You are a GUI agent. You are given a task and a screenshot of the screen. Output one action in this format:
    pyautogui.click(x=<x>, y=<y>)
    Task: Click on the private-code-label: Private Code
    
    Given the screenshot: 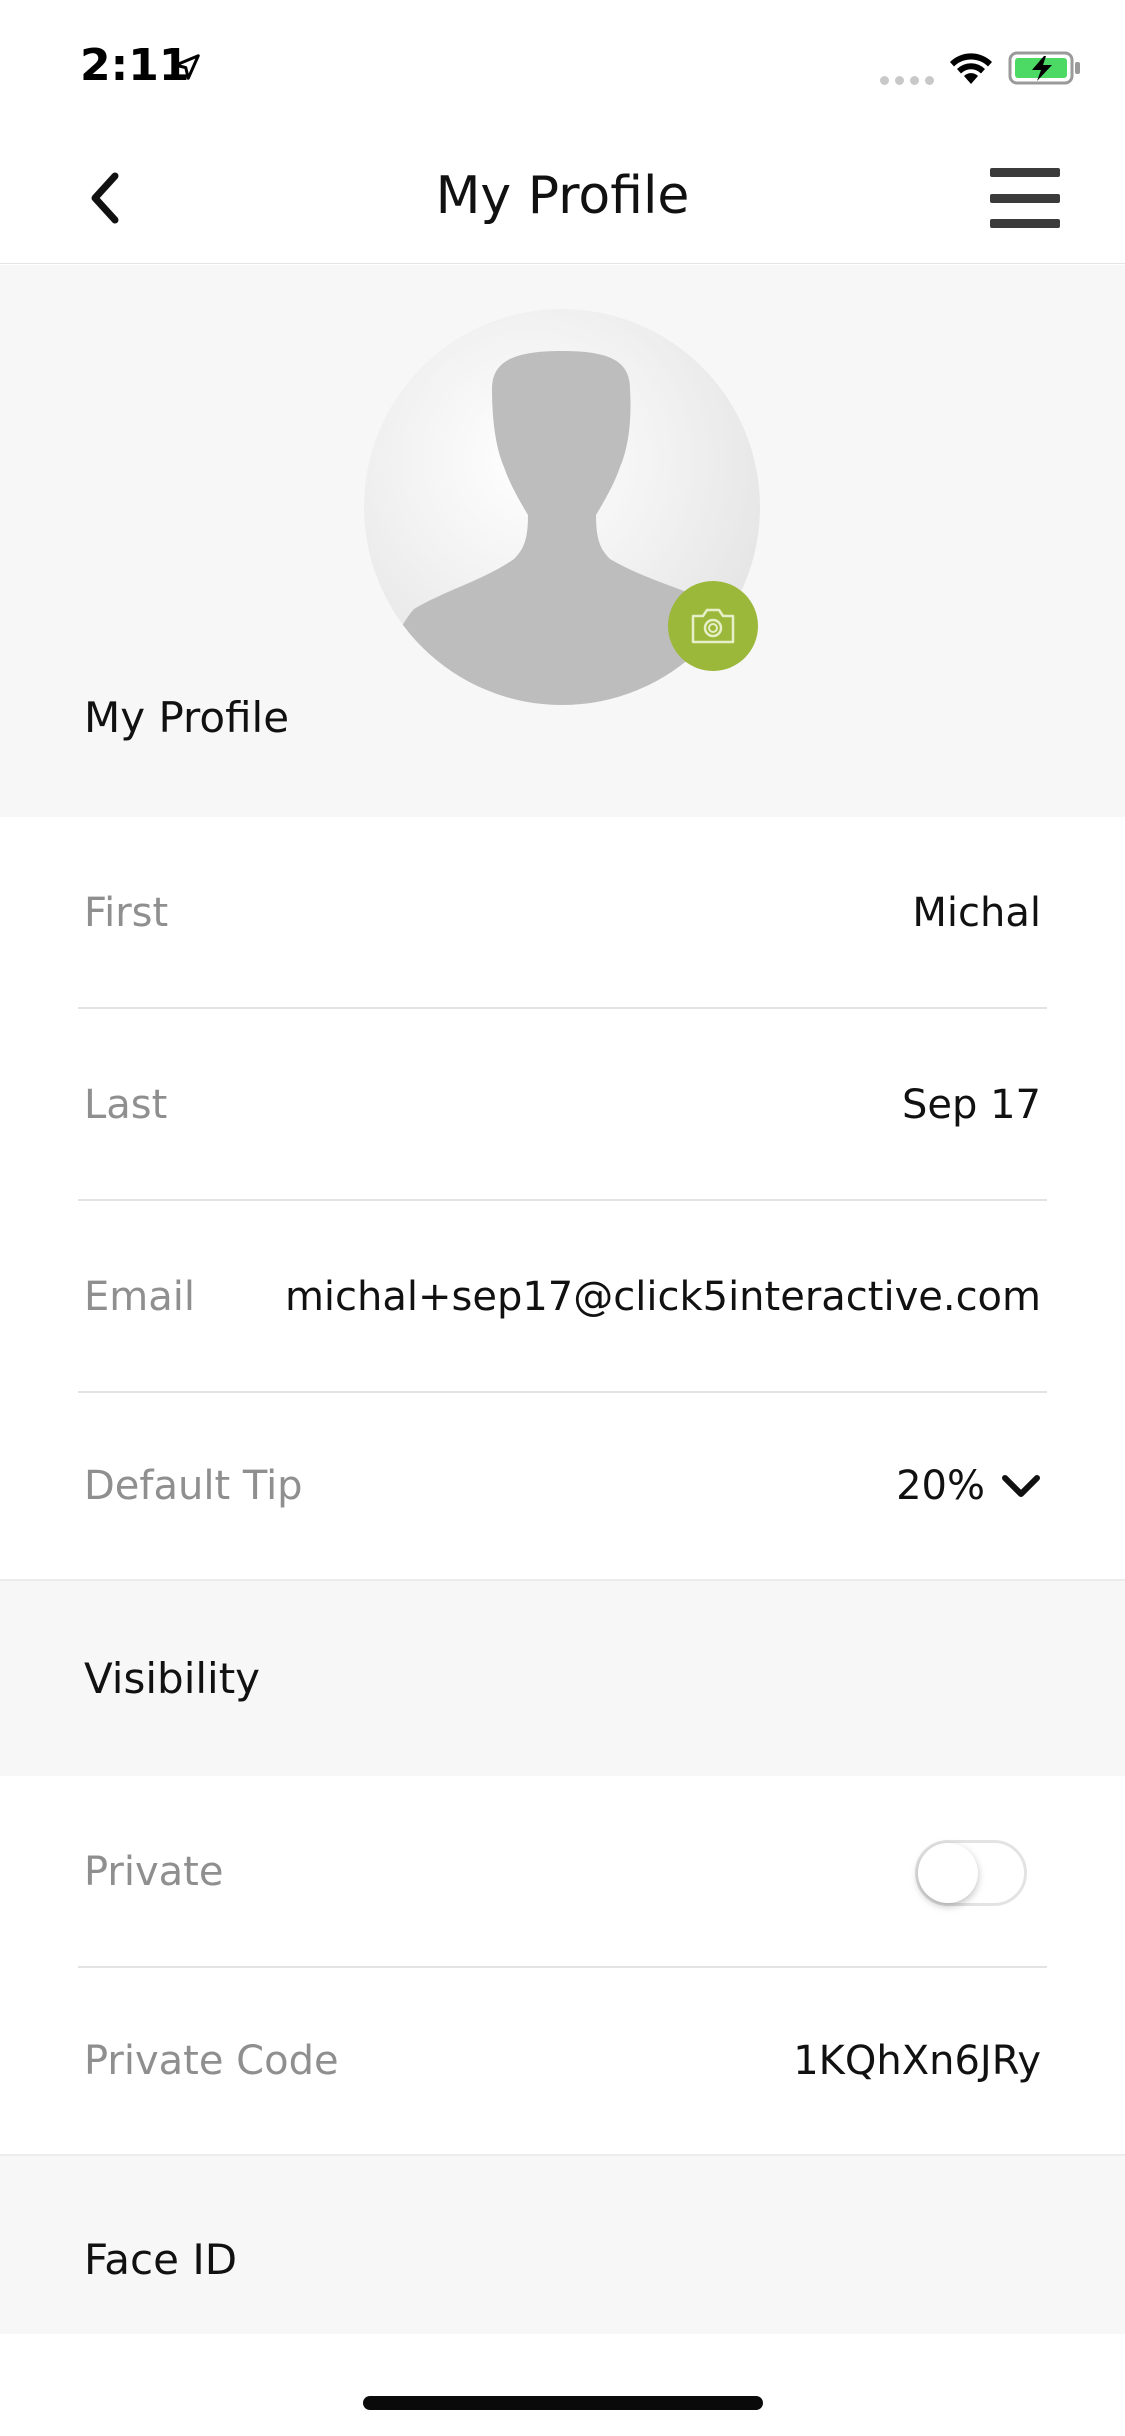 What is the action you would take?
    pyautogui.click(x=211, y=2061)
    